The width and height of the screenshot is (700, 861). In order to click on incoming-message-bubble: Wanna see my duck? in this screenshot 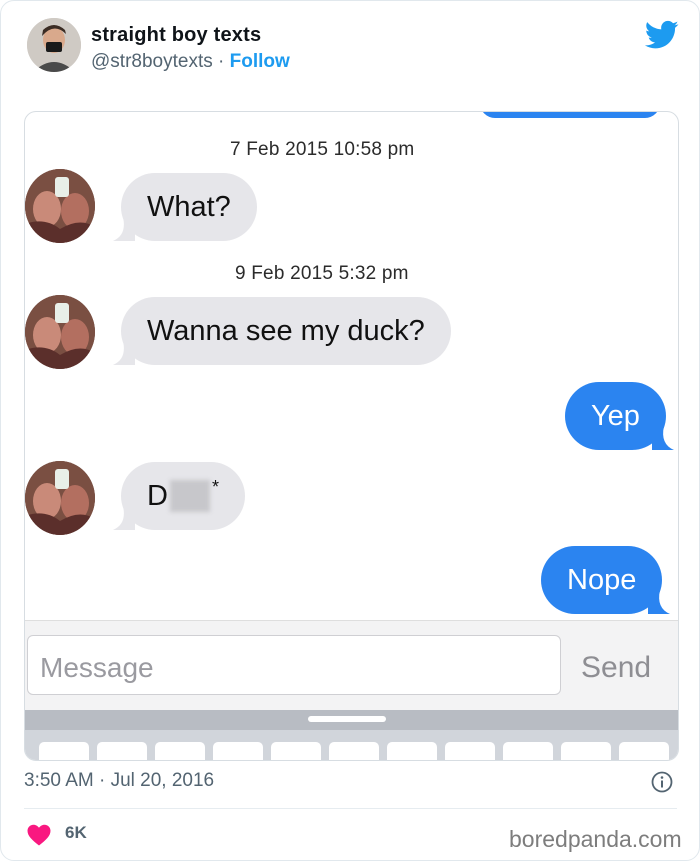, I will do `click(282, 331)`.